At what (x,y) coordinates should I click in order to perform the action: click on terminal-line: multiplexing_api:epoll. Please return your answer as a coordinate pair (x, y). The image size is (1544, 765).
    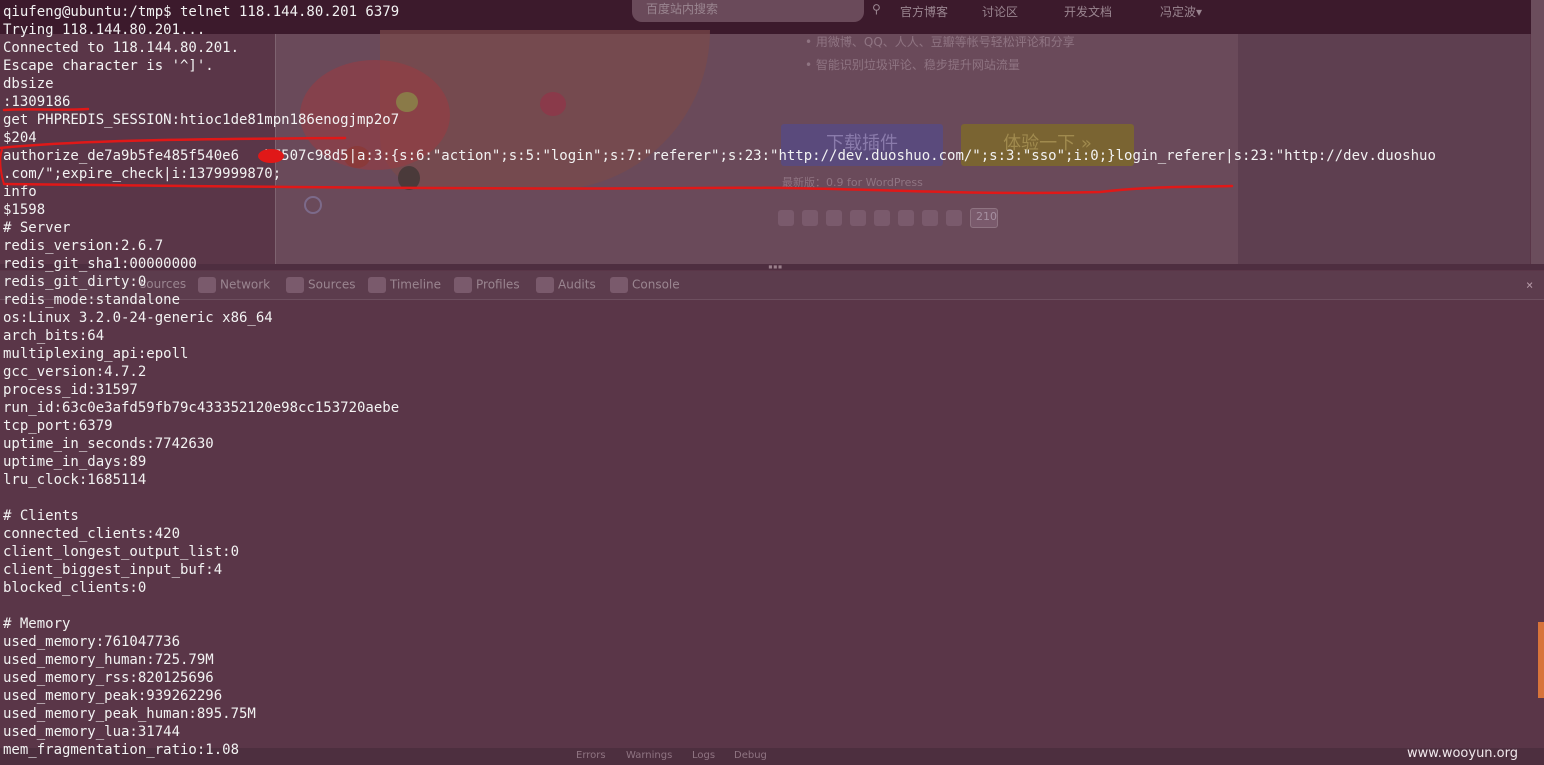
    Looking at the image, I should click on (96, 354).